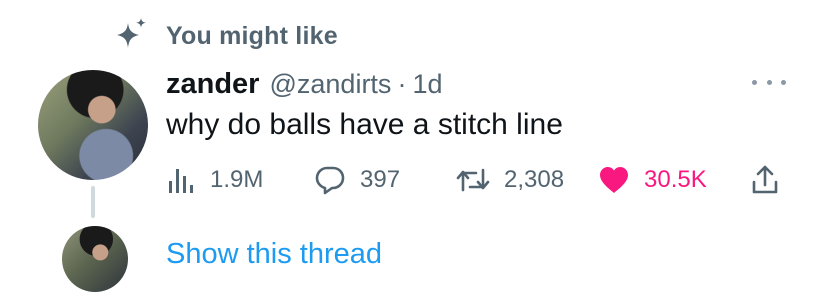 This screenshot has width=828, height=306. Describe the element at coordinates (274, 254) in the screenshot. I see `show-thread-link: Show this thread` at that location.